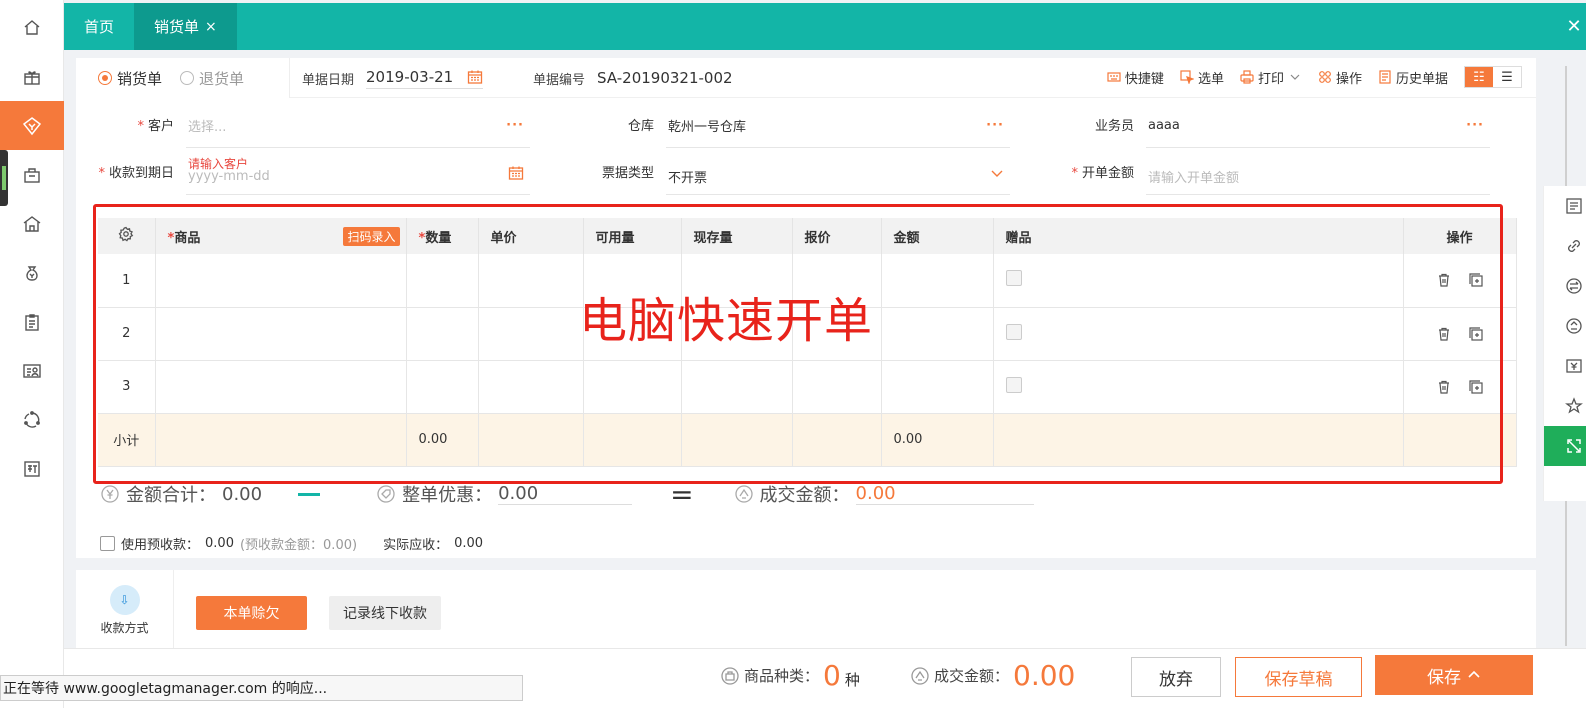 The image size is (1586, 708). Describe the element at coordinates (219, 543) in the screenshot. I see `prepay-value: 0.00` at that location.